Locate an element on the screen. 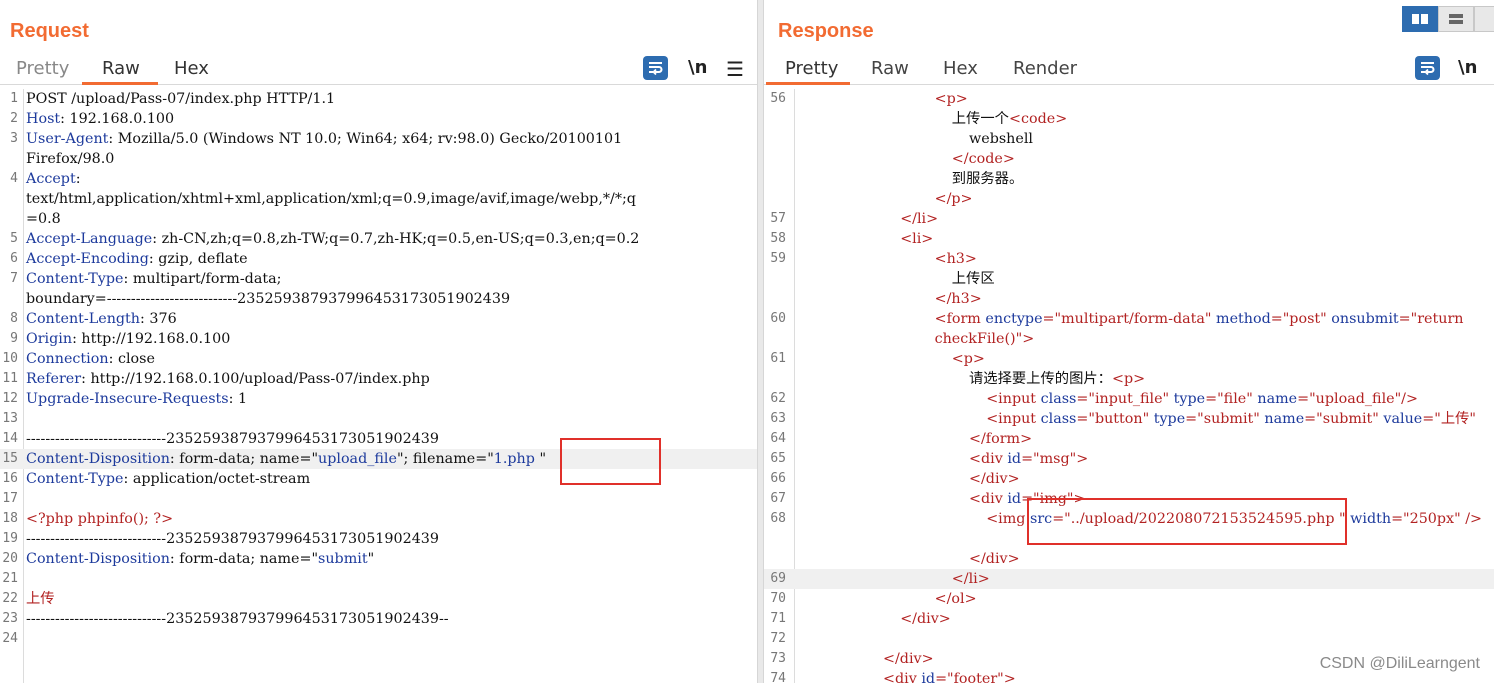  code-token: 上传 is located at coordinates (40, 599).